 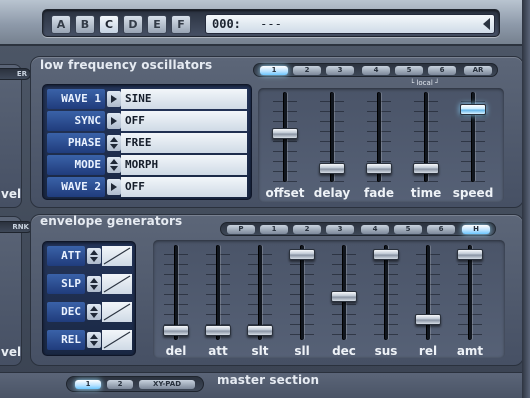 What do you see at coordinates (442, 70) in the screenshot?
I see `lfo-tab-6: 6` at bounding box center [442, 70].